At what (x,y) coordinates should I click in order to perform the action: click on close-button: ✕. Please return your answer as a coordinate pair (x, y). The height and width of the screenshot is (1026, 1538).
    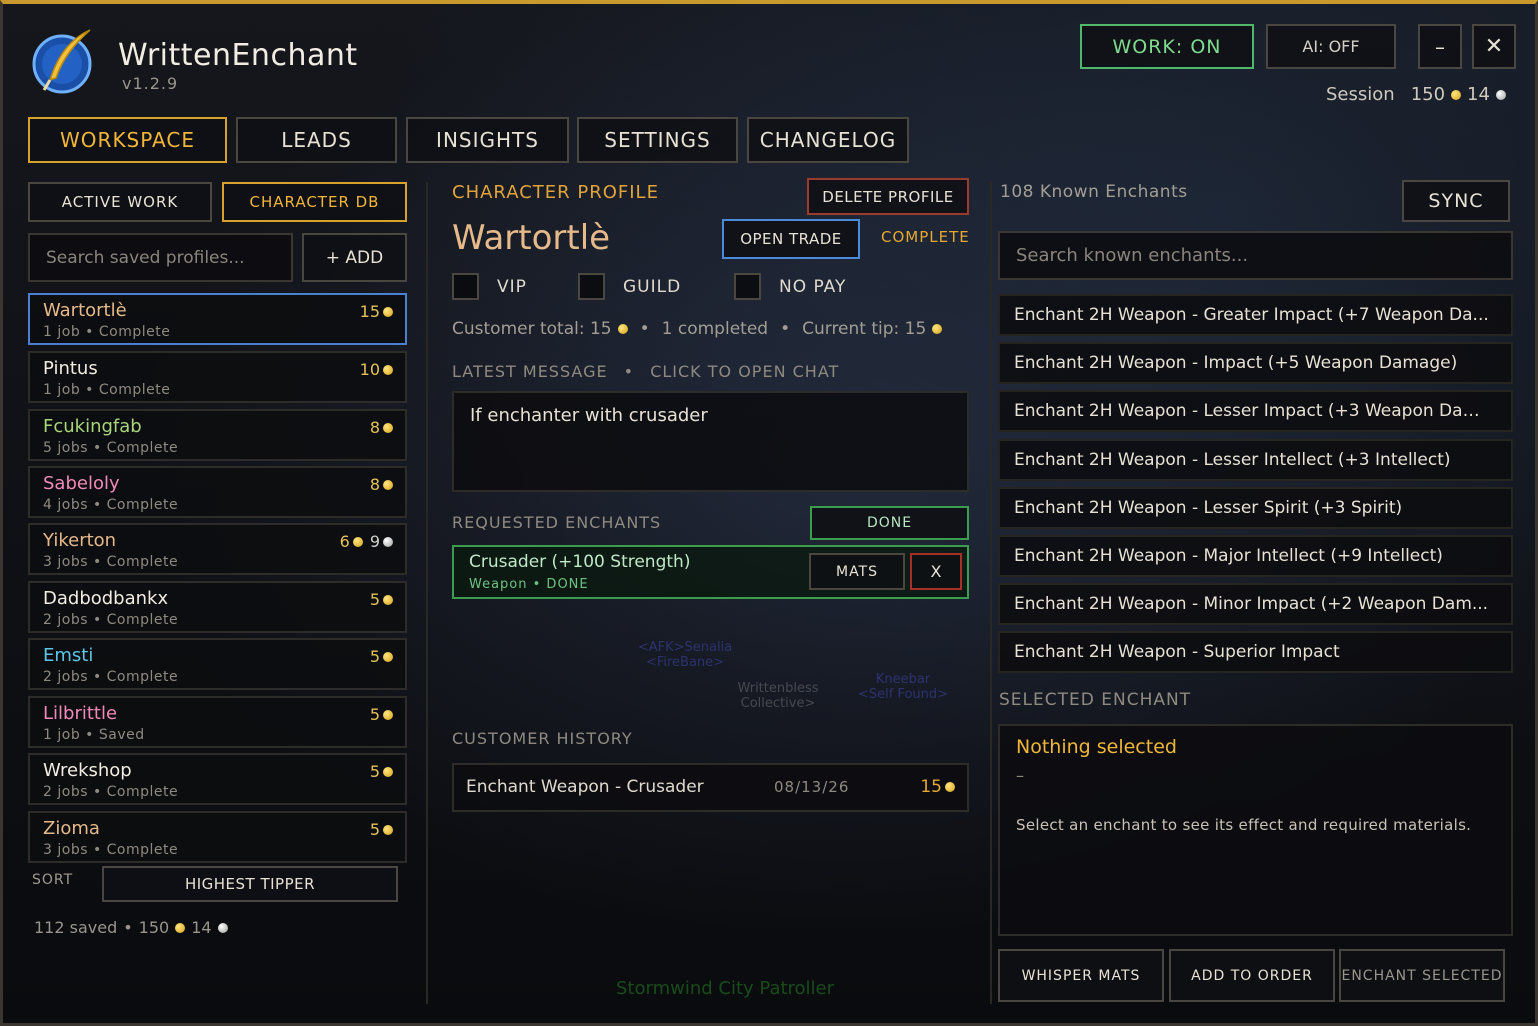
    Looking at the image, I should click on (1494, 46).